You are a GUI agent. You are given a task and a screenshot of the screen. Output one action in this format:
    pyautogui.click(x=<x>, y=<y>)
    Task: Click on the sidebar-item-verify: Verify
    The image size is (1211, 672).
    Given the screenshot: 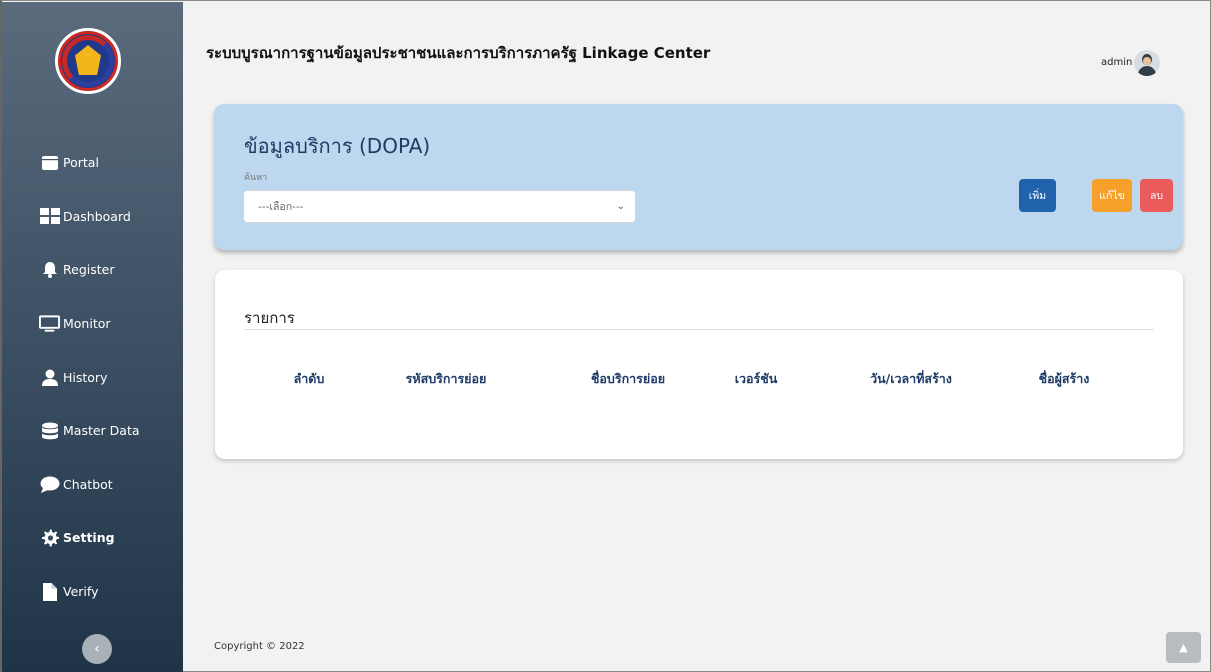 What is the action you would take?
    pyautogui.click(x=92, y=592)
    